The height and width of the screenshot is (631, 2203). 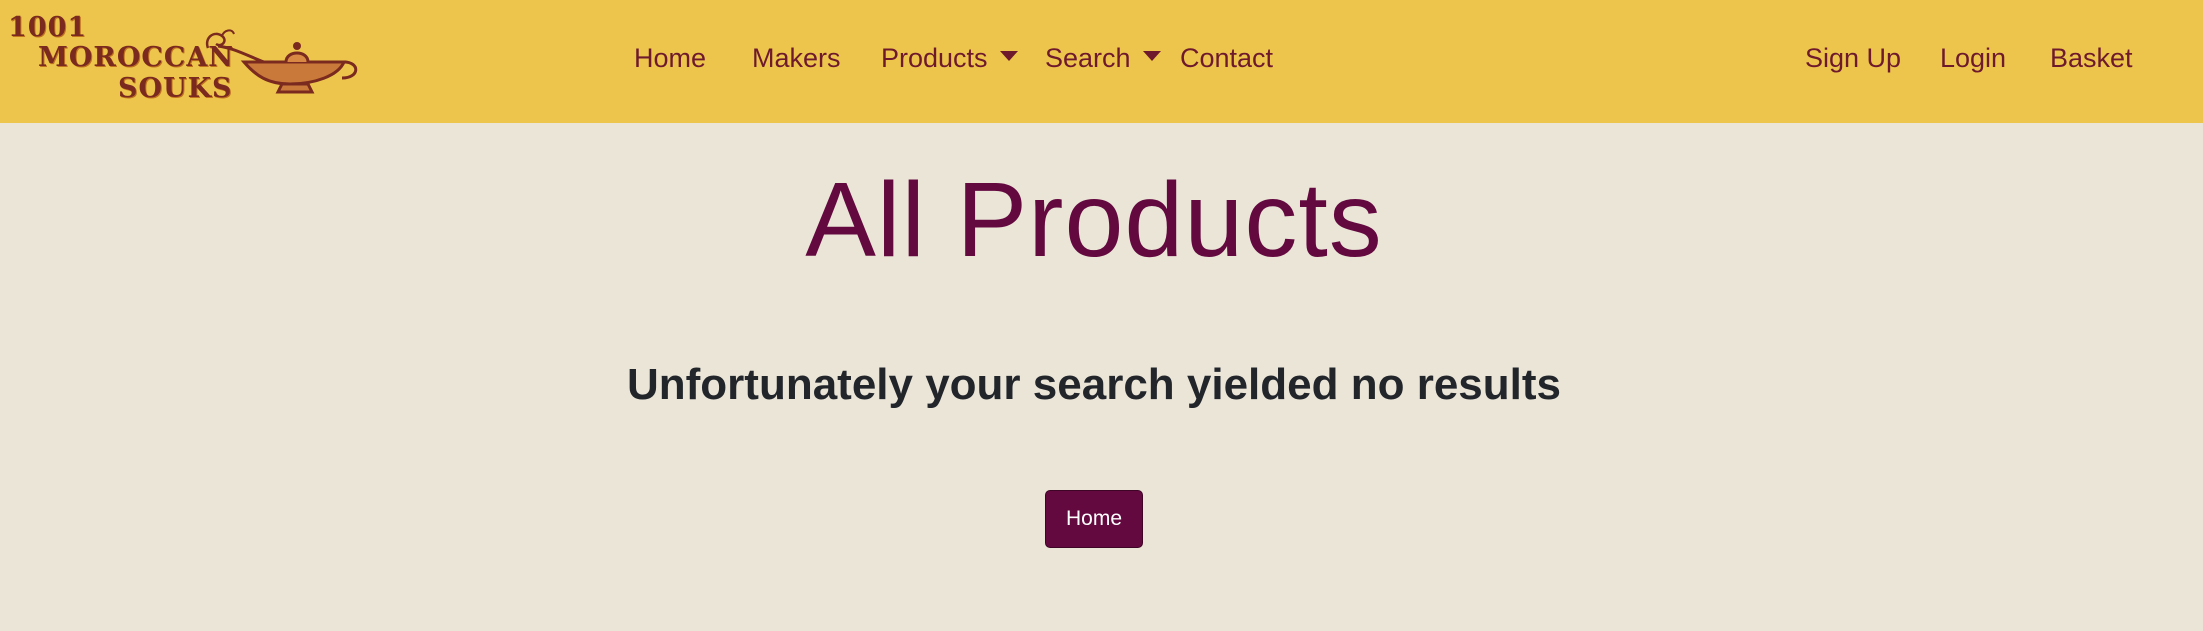 What do you see at coordinates (48, 27) in the screenshot?
I see `brand-line-1: 1001` at bounding box center [48, 27].